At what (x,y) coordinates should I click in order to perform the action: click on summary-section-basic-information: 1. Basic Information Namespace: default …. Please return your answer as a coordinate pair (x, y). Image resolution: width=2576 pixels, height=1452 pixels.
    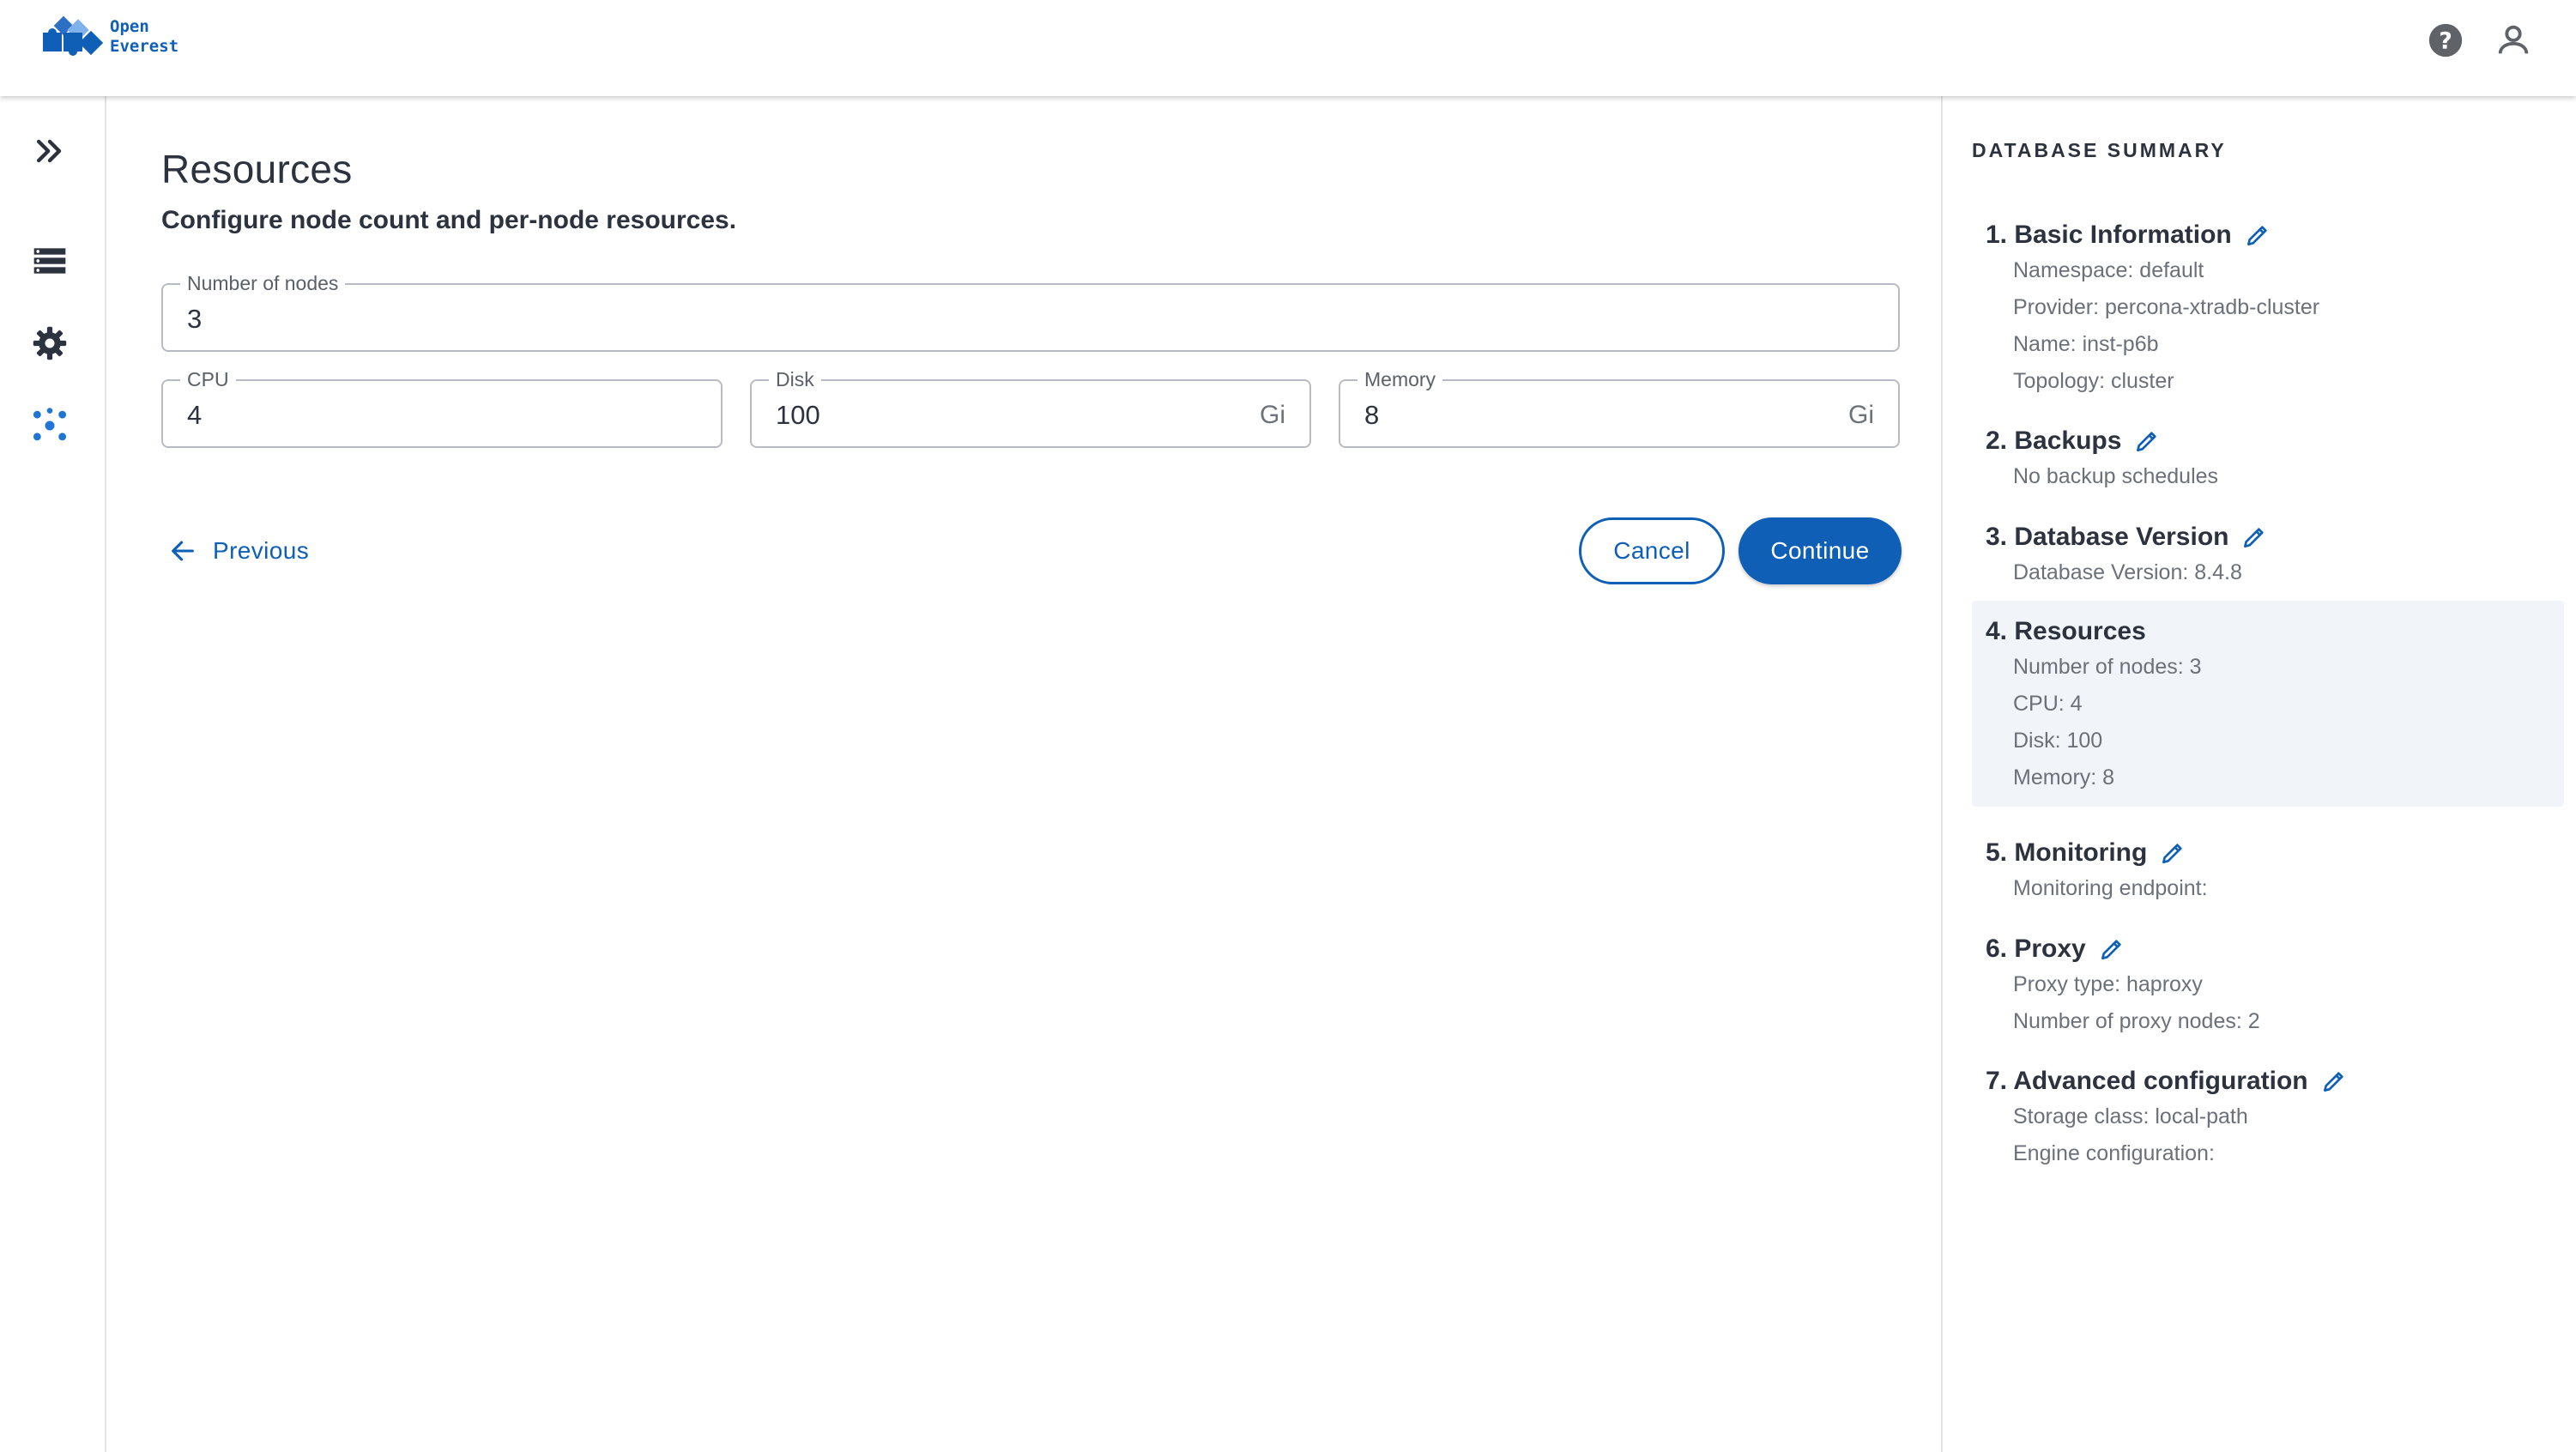
    Looking at the image, I should click on (2268, 309).